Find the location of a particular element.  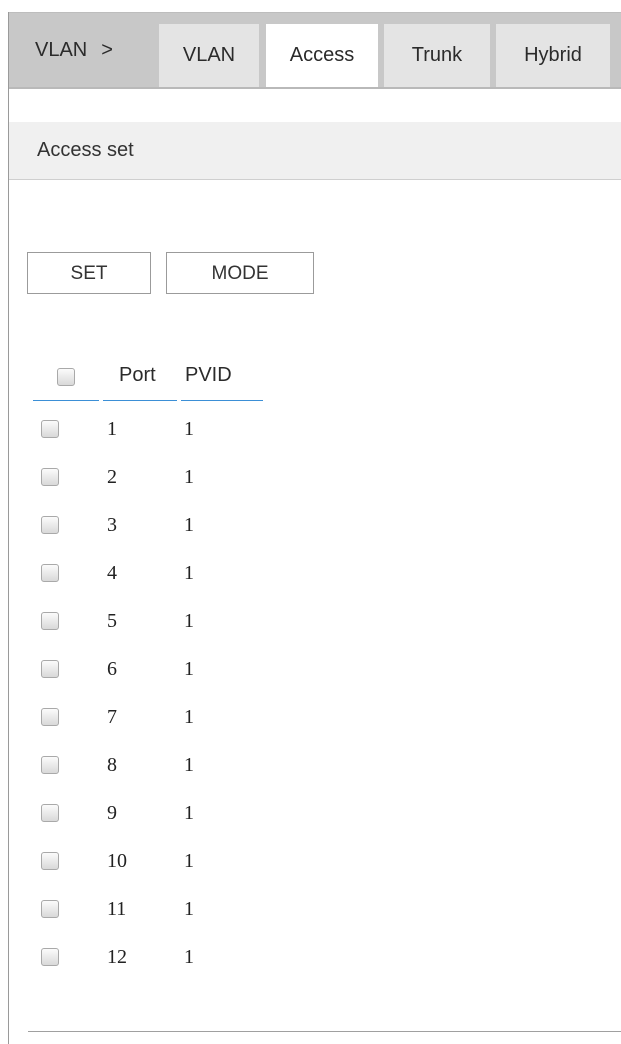

header-pvid: PVID is located at coordinates (222, 380).